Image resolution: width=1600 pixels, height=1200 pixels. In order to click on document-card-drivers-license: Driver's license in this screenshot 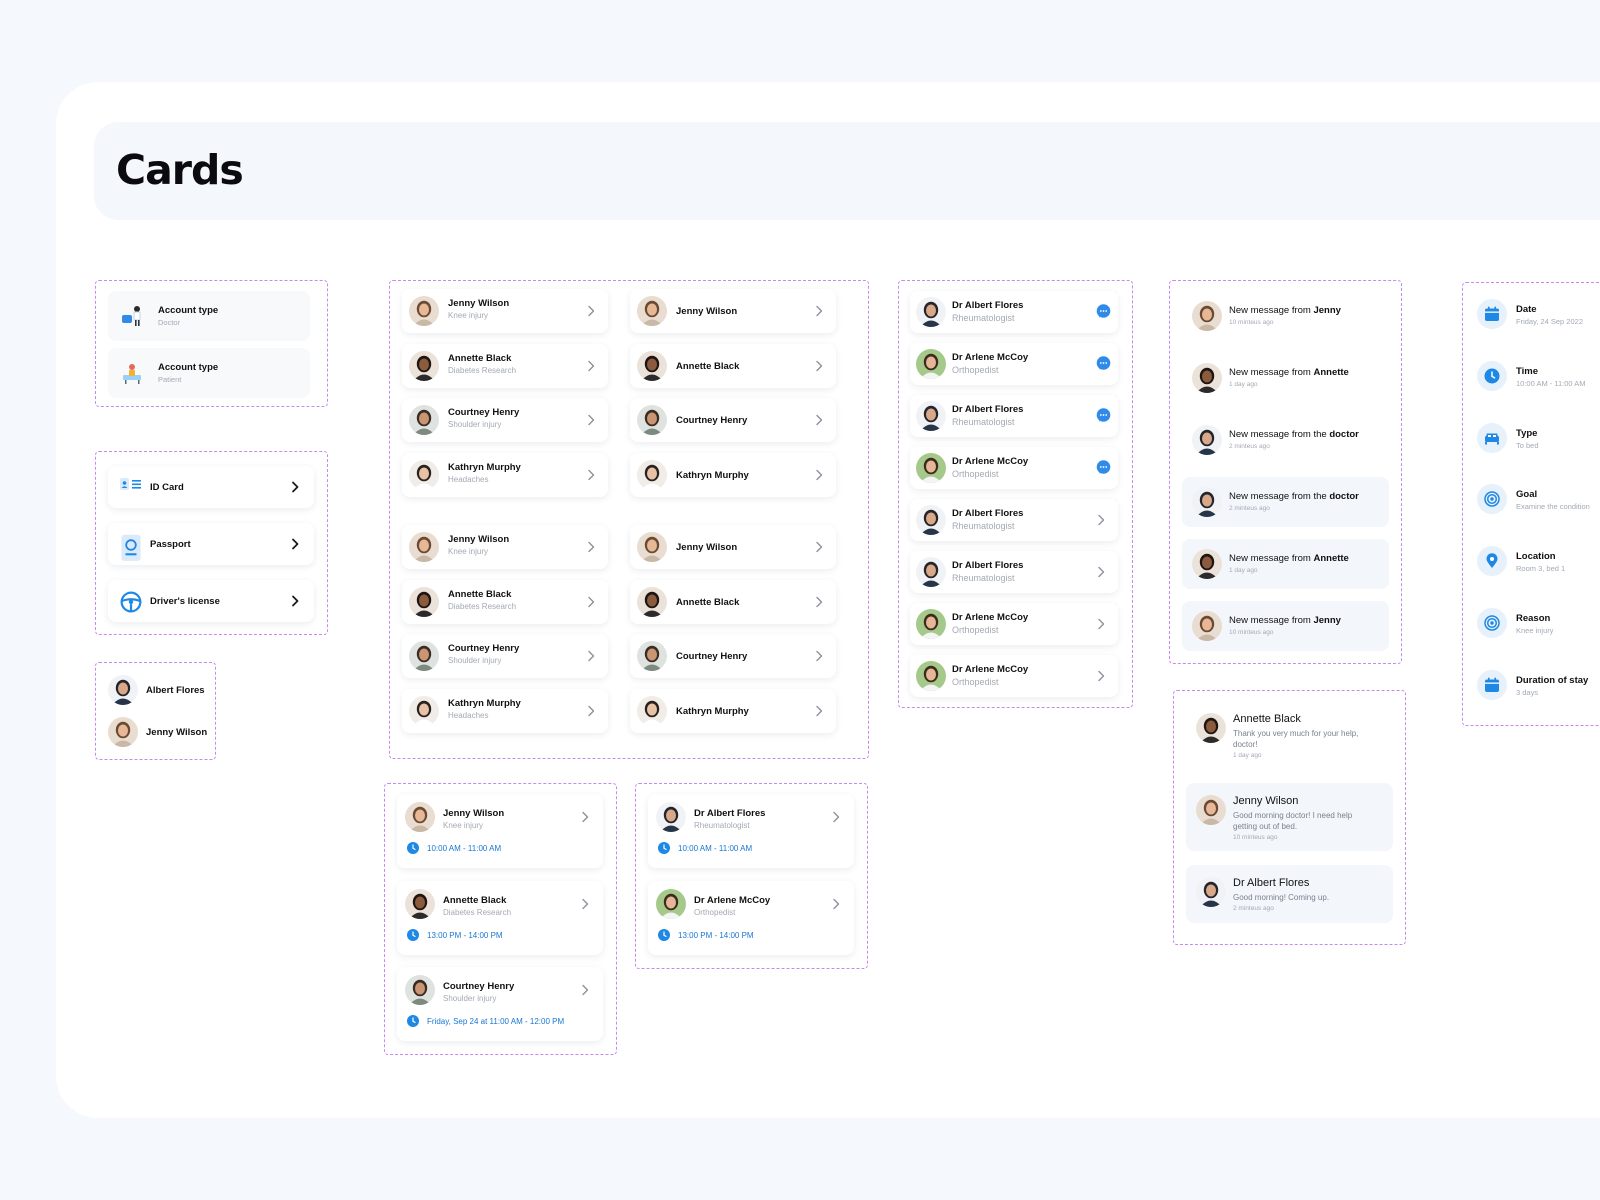, I will do `click(211, 601)`.